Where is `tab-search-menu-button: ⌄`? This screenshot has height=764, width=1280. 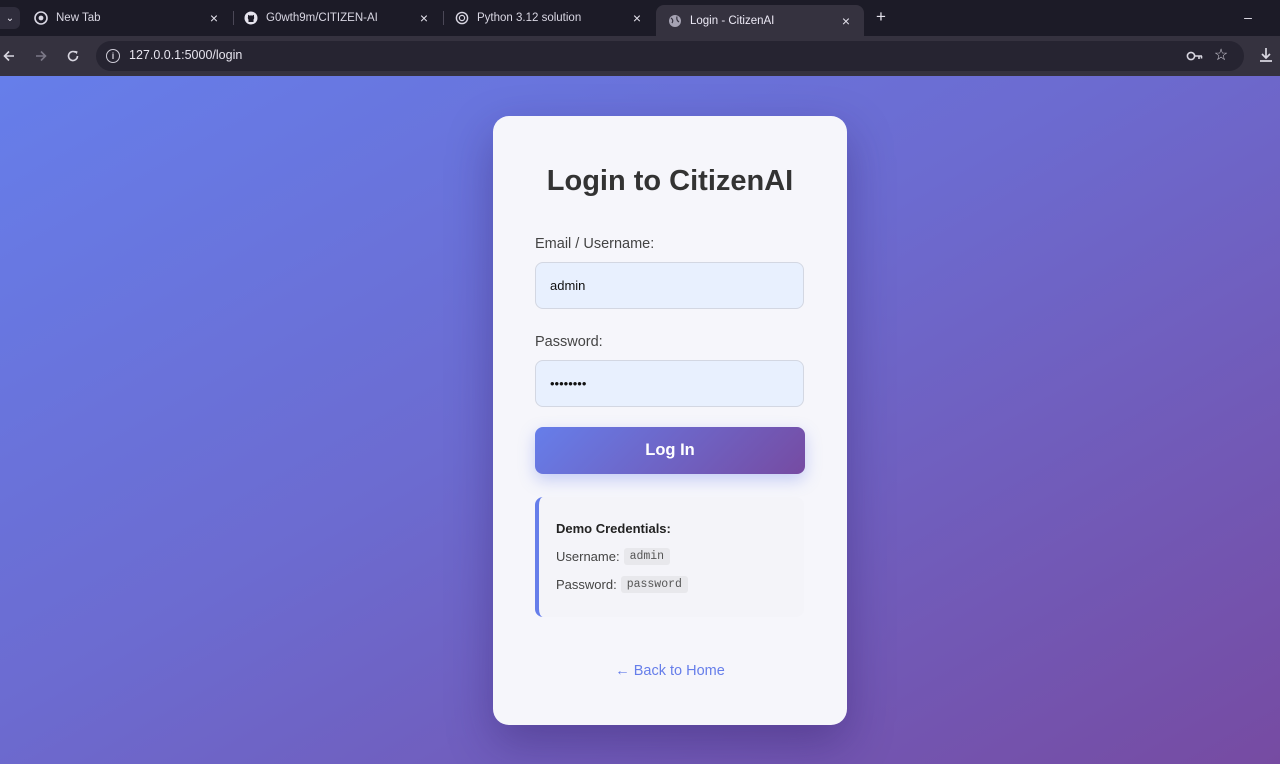 tab-search-menu-button: ⌄ is located at coordinates (10, 18).